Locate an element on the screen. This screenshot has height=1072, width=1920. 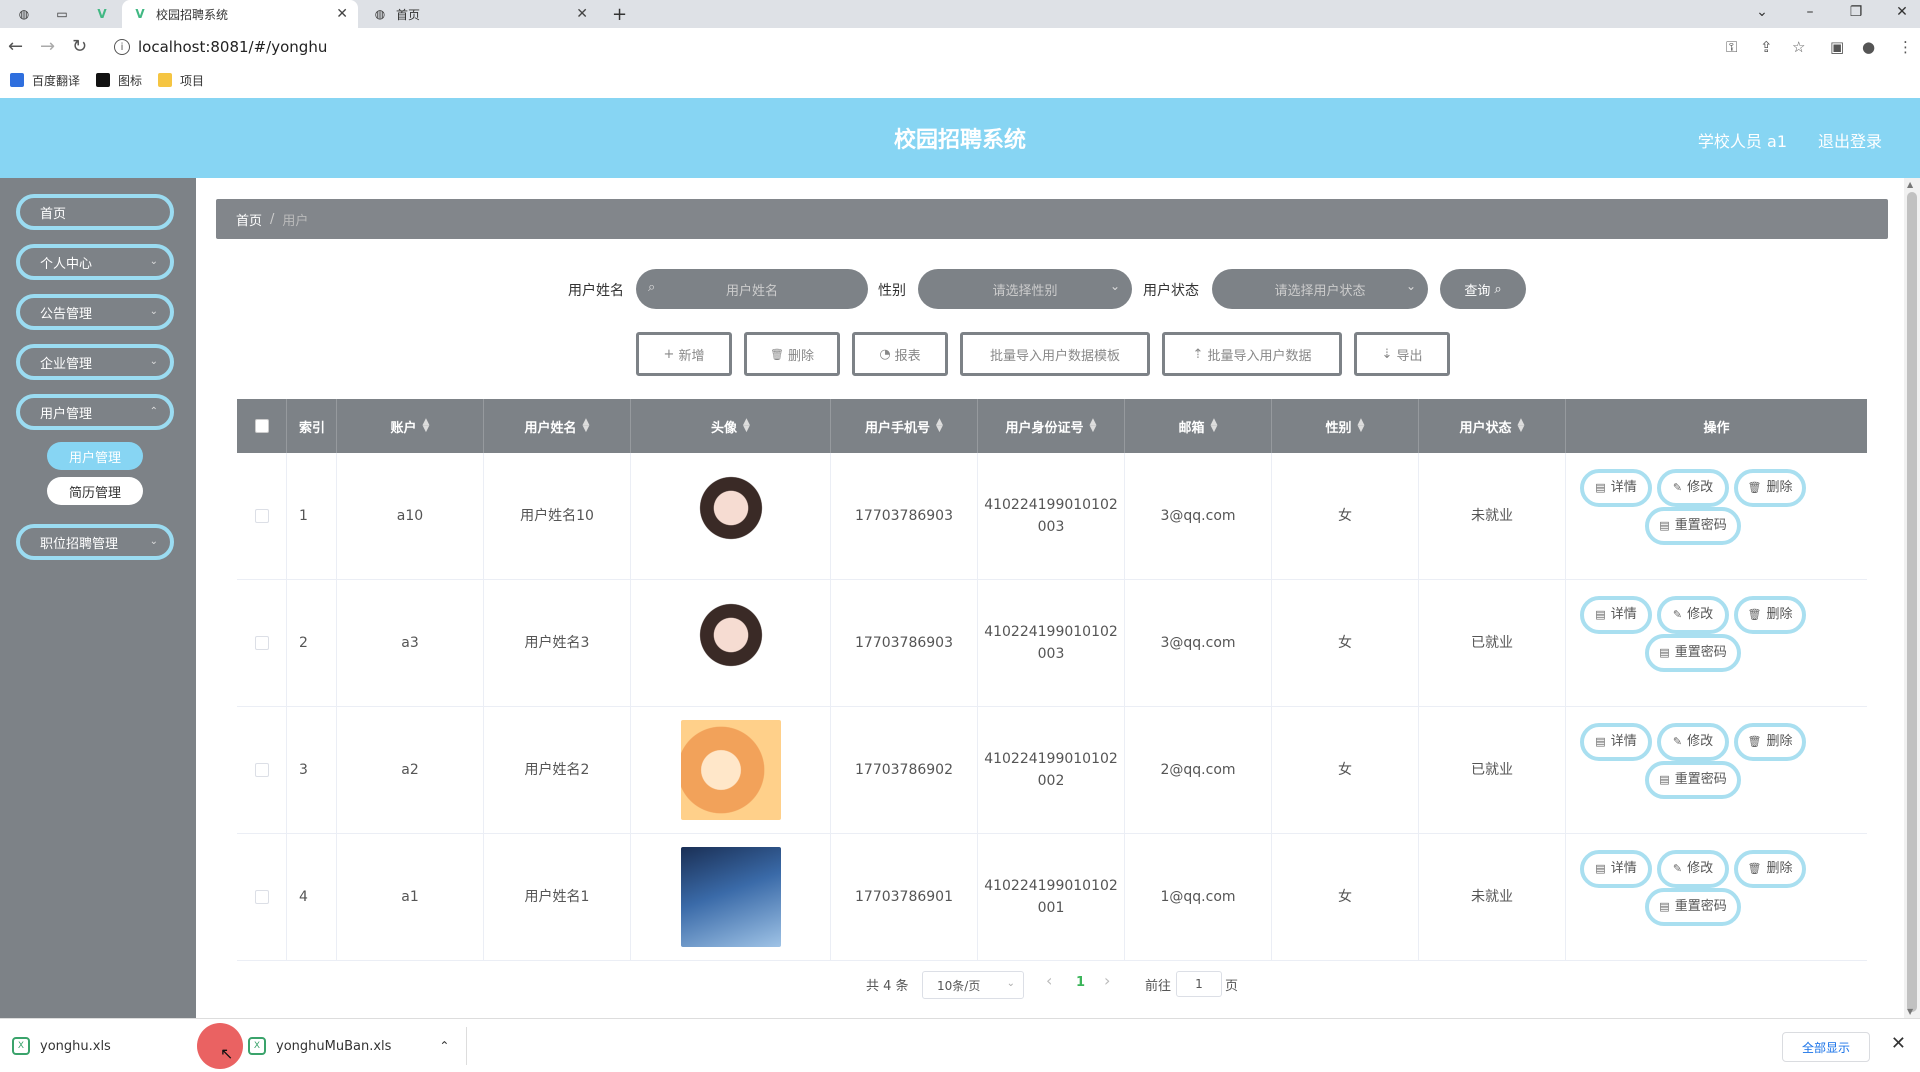
sidebar-item-home: 首页 is located at coordinates (95, 212).